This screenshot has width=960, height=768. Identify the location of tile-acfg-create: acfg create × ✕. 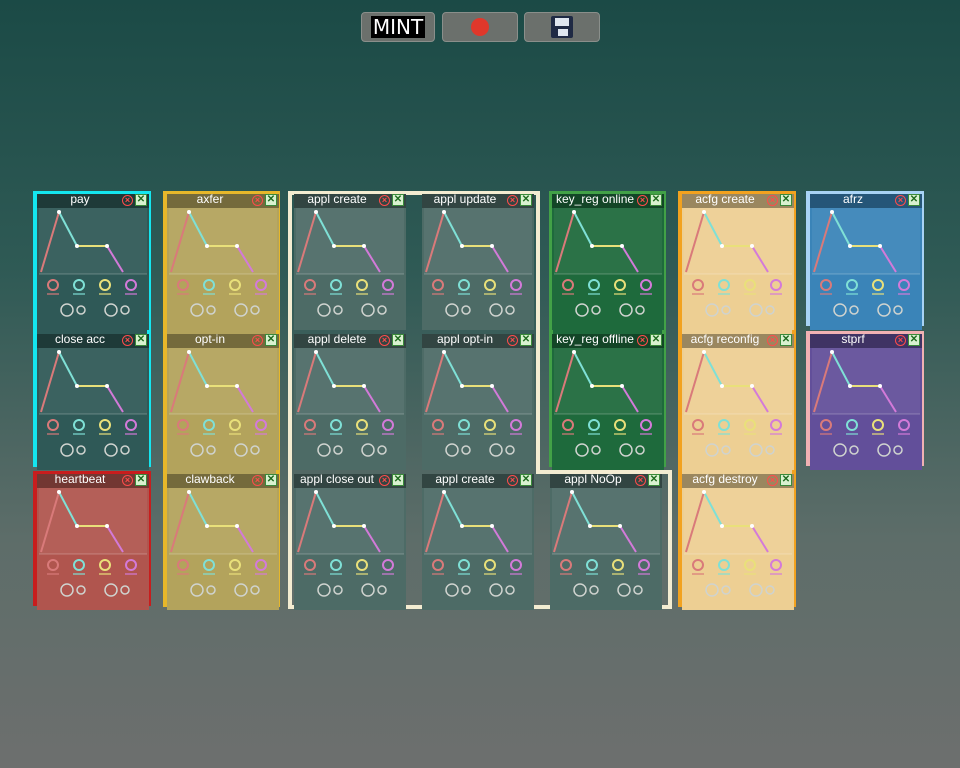
(738, 261).